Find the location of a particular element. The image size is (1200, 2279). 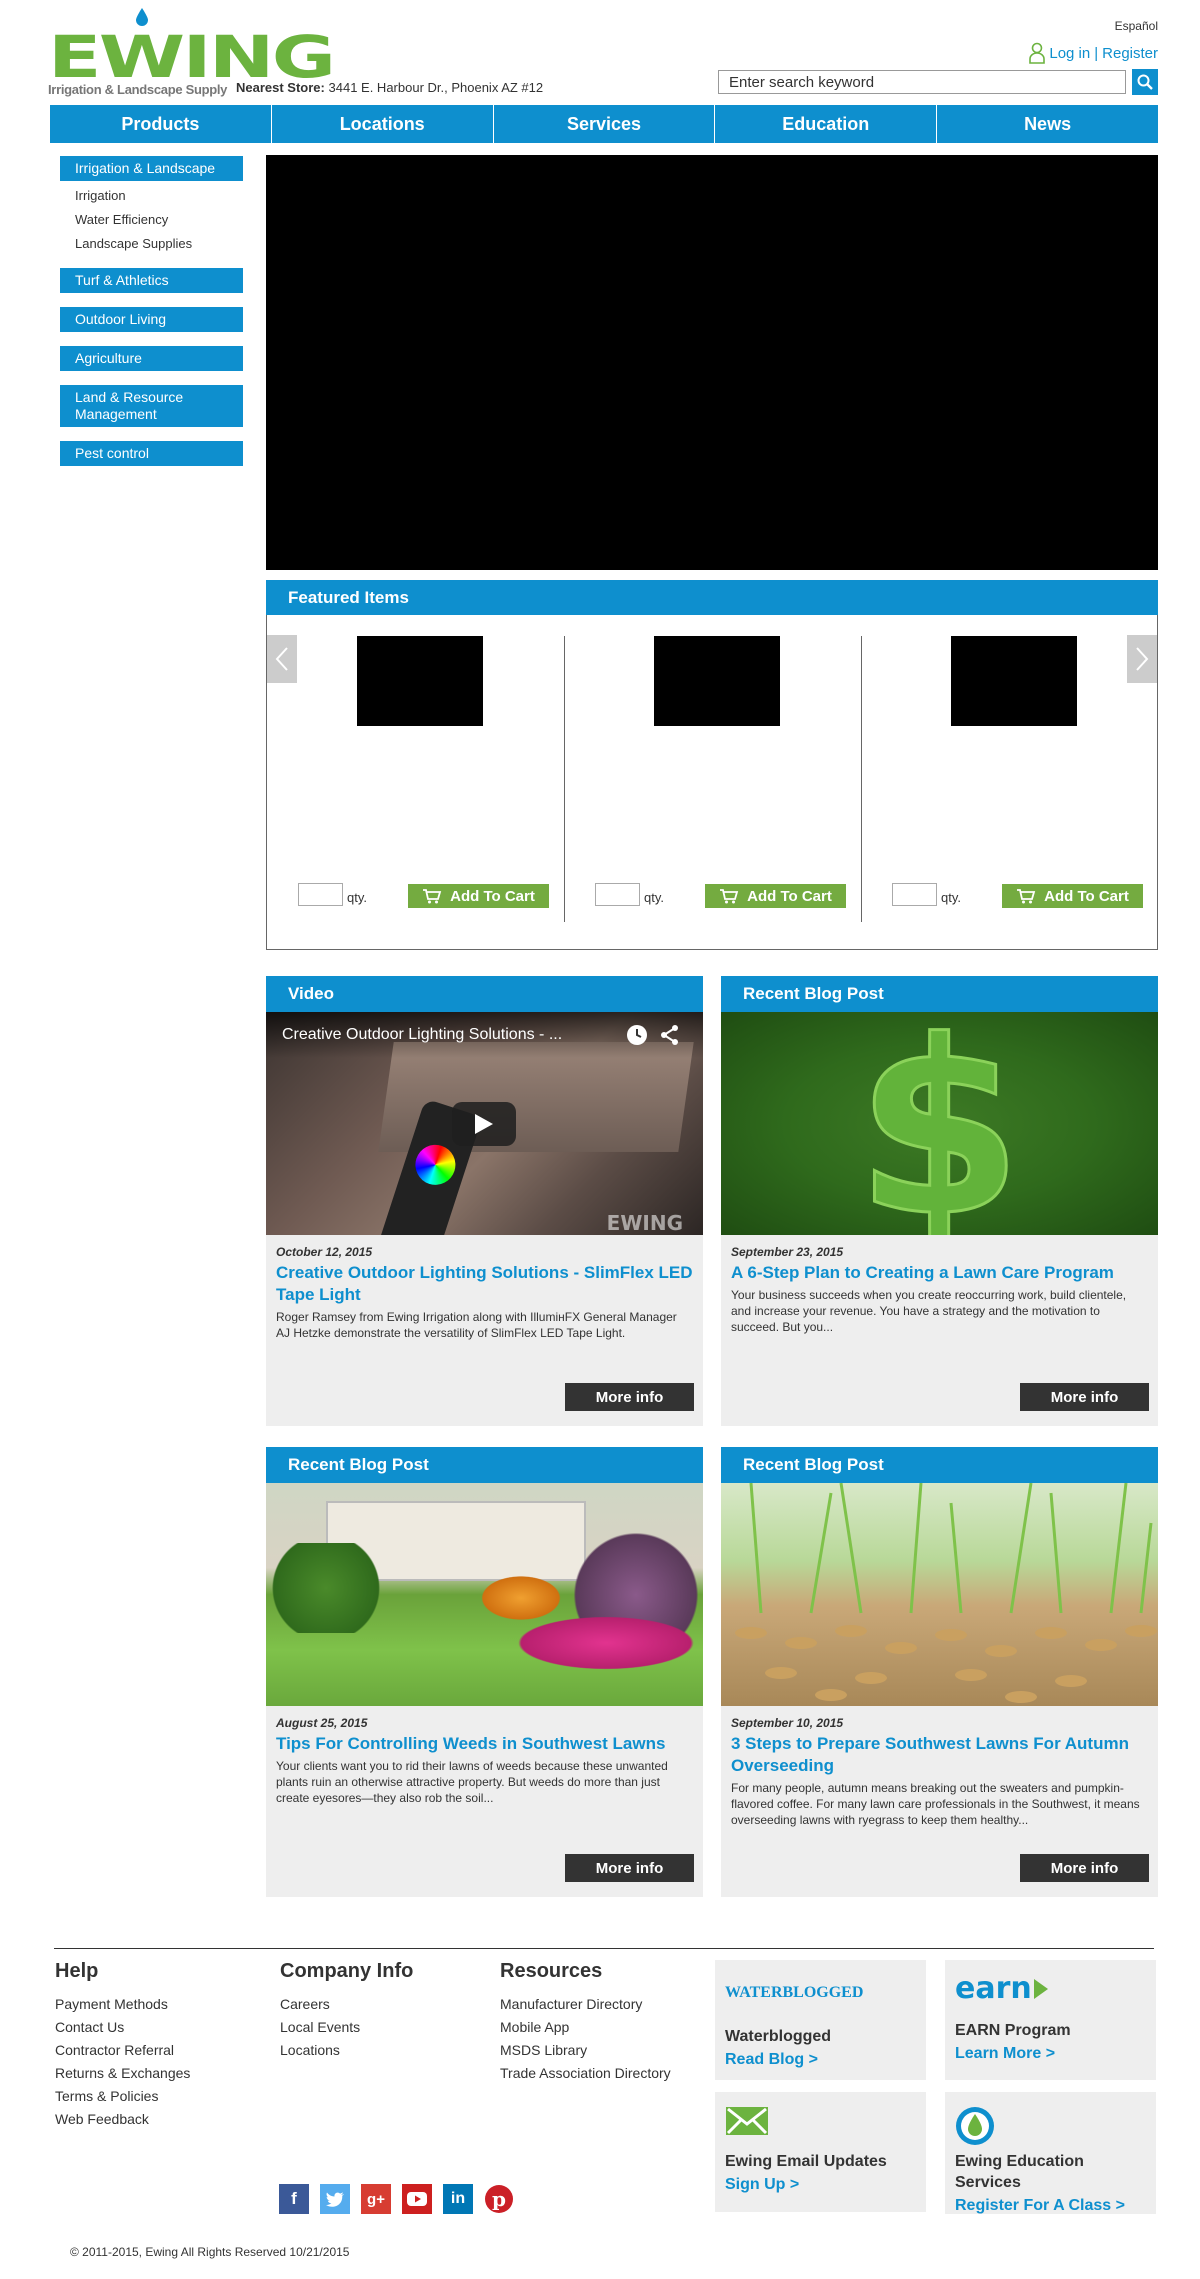

footer-link-contractor-referral: Contractor Referral is located at coordinates (122, 2050).